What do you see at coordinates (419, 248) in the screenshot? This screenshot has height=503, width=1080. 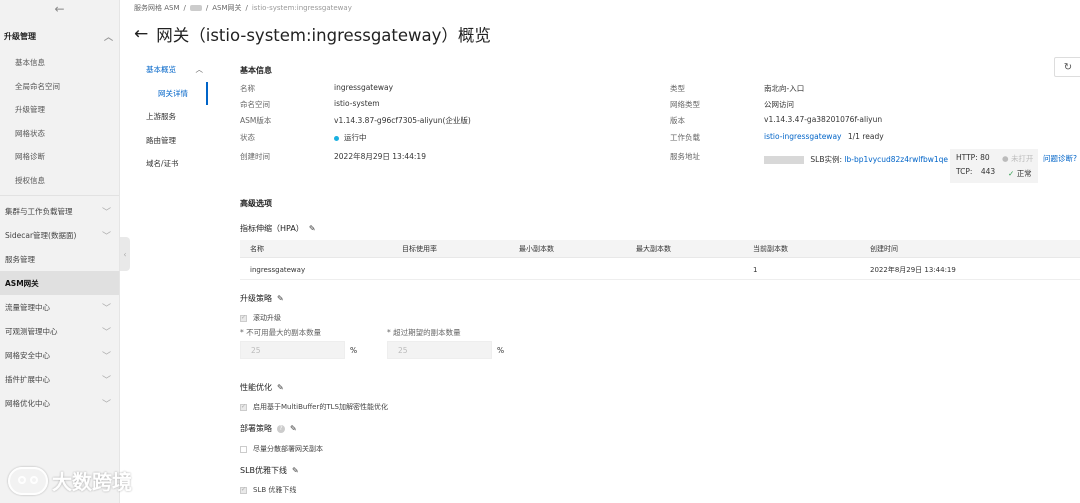 I see `column-header: 目标使用率` at bounding box center [419, 248].